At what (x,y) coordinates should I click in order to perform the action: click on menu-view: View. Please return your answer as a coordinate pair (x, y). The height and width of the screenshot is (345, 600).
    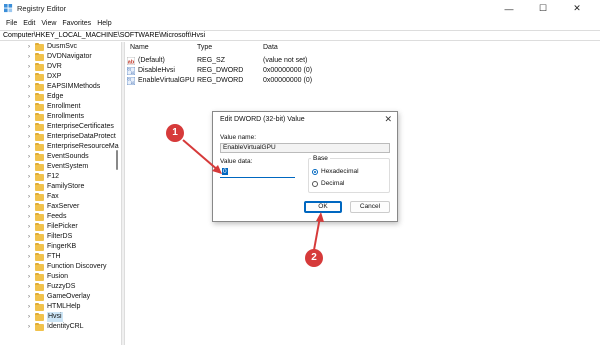
    Looking at the image, I should click on (48, 23).